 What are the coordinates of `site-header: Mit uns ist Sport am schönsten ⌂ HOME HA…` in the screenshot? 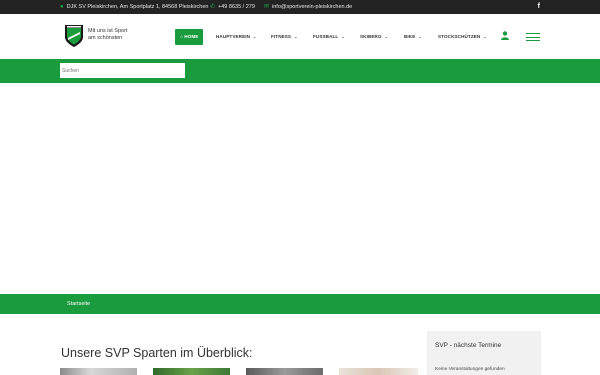 It's located at (300, 36).